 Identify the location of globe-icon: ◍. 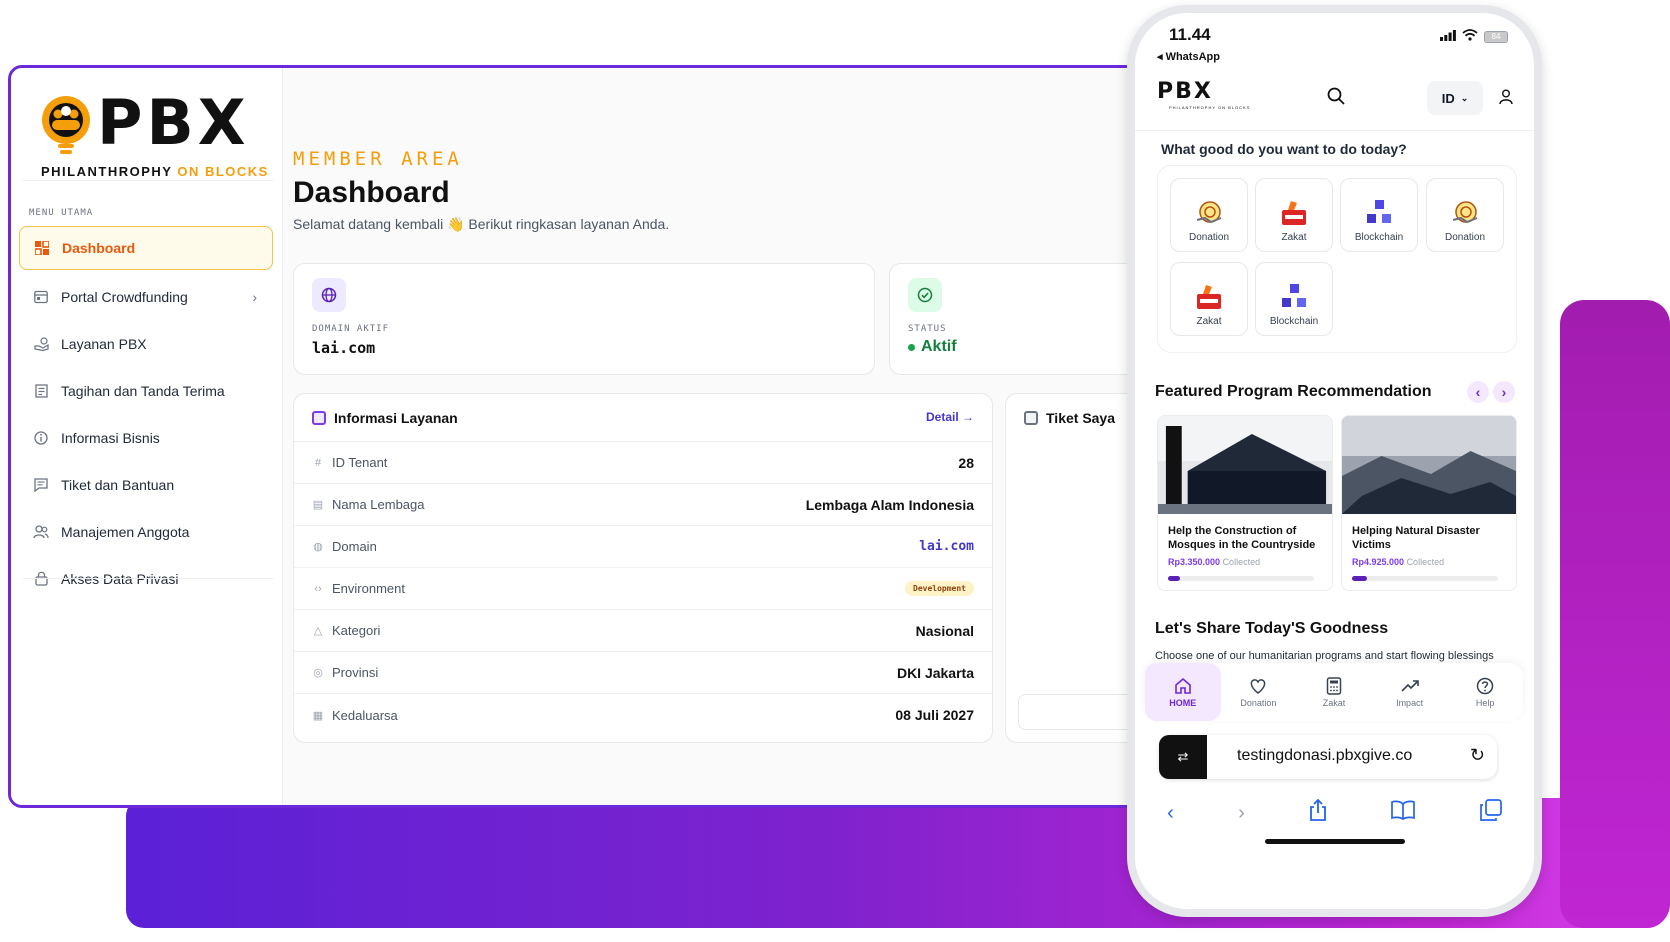
(318, 547).